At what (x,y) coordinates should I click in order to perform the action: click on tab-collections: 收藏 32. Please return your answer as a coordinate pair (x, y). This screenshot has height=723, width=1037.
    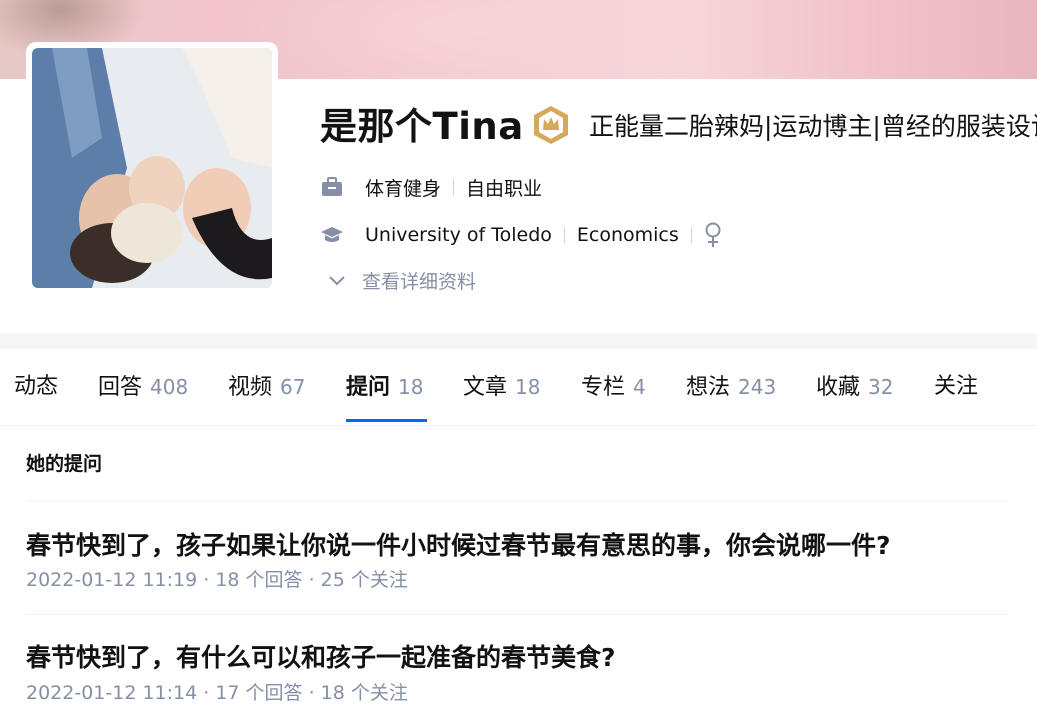
    Looking at the image, I should click on (854, 387).